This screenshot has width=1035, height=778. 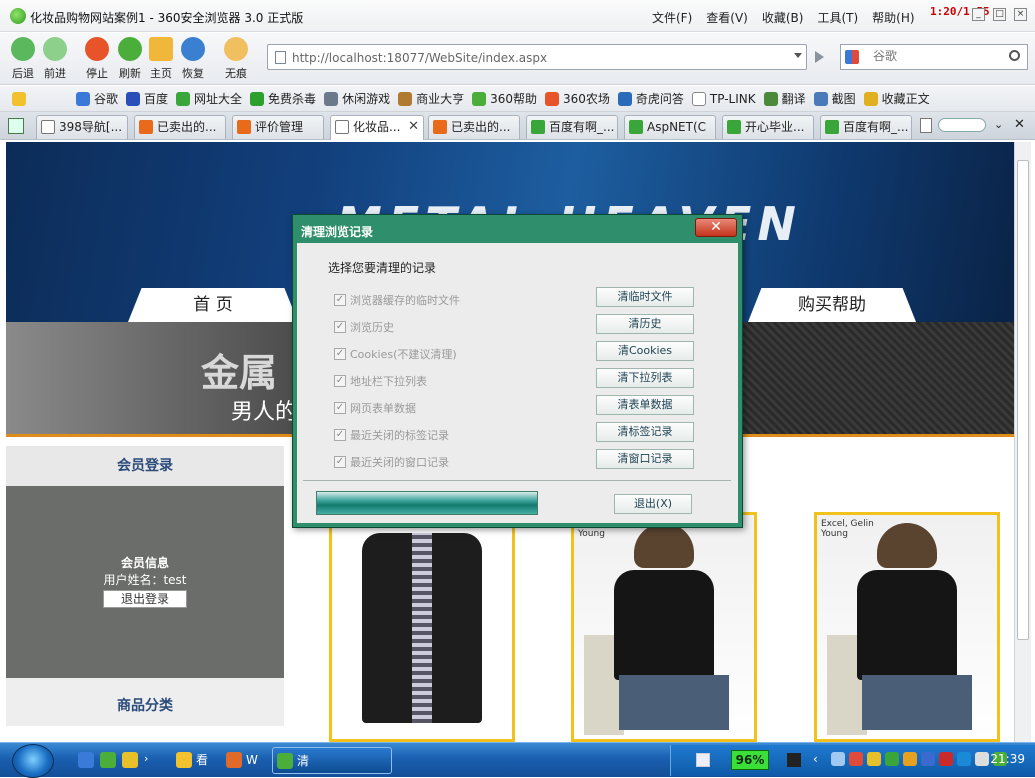 I want to click on search-engine-icon, so click(x=852, y=57).